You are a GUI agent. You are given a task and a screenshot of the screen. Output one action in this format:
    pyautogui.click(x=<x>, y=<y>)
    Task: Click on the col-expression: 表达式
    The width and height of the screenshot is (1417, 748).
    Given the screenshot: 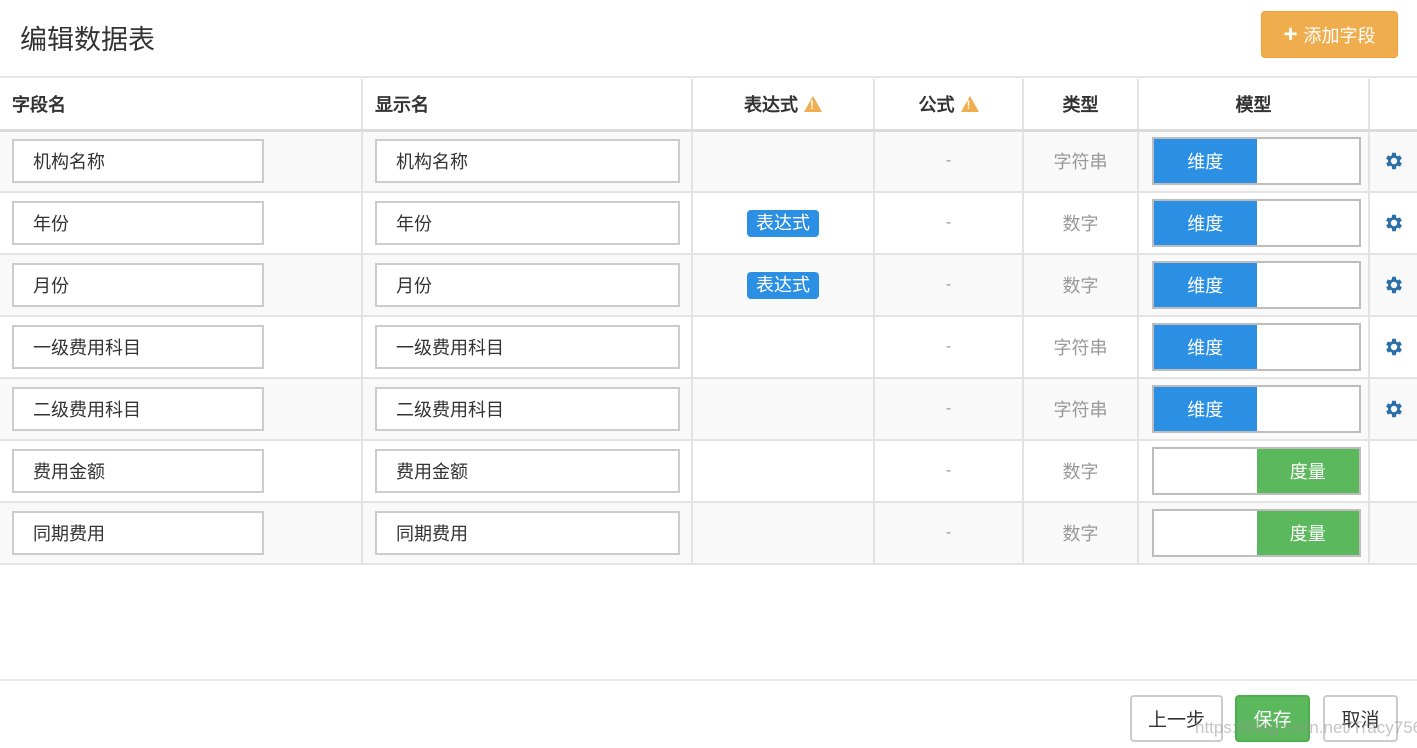 What is the action you would take?
    pyautogui.click(x=783, y=105)
    